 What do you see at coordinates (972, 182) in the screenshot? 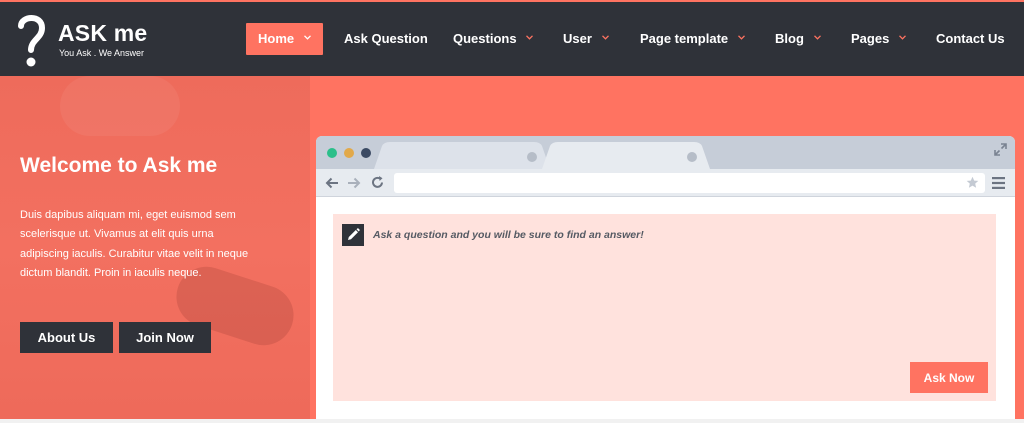
I see `star-icon` at bounding box center [972, 182].